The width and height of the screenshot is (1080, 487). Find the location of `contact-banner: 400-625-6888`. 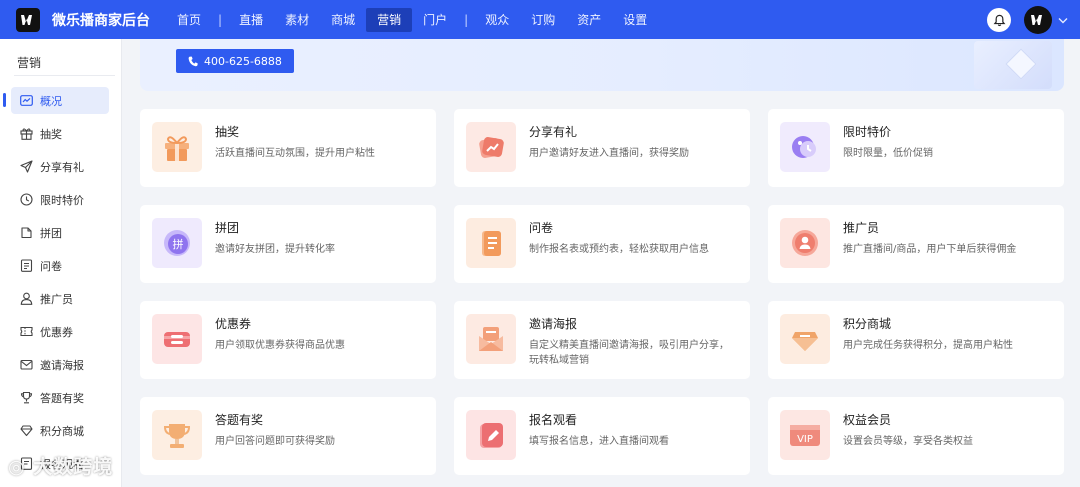

contact-banner: 400-625-6888 is located at coordinates (602, 65).